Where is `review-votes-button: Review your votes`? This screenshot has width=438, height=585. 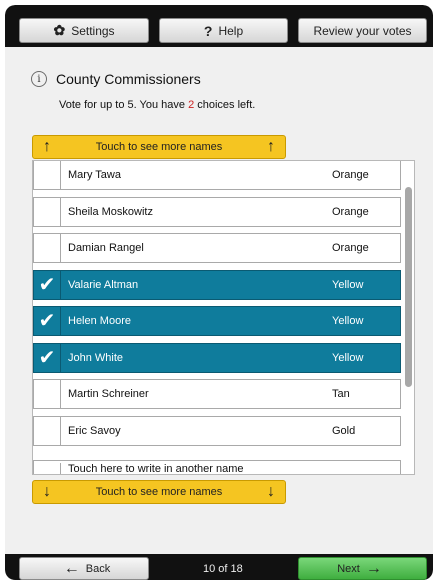 review-votes-button: Review your votes is located at coordinates (362, 30).